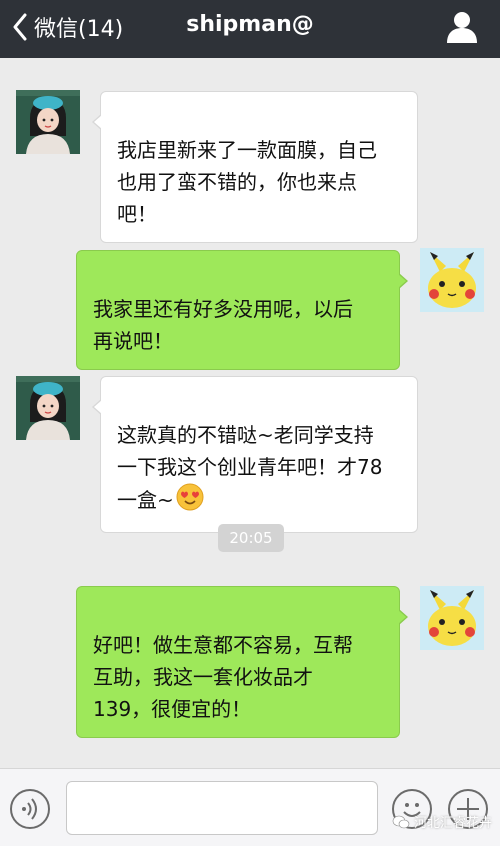 Image resolution: width=500 pixels, height=846 pixels. I want to click on chat-title: shipman@, so click(250, 24).